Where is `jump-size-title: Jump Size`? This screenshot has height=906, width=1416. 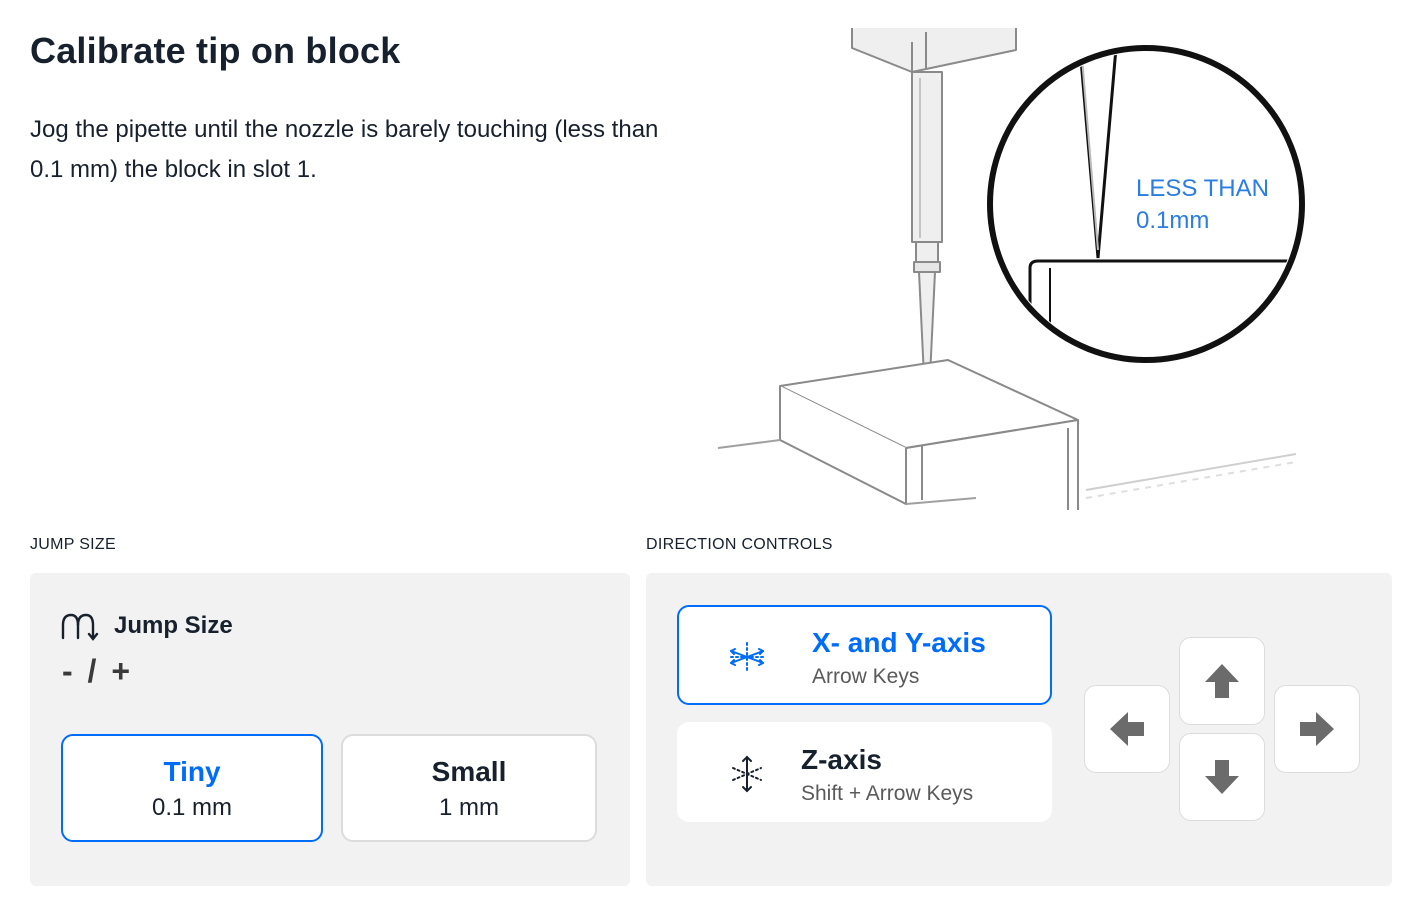
jump-size-title: Jump Size is located at coordinates (173, 625).